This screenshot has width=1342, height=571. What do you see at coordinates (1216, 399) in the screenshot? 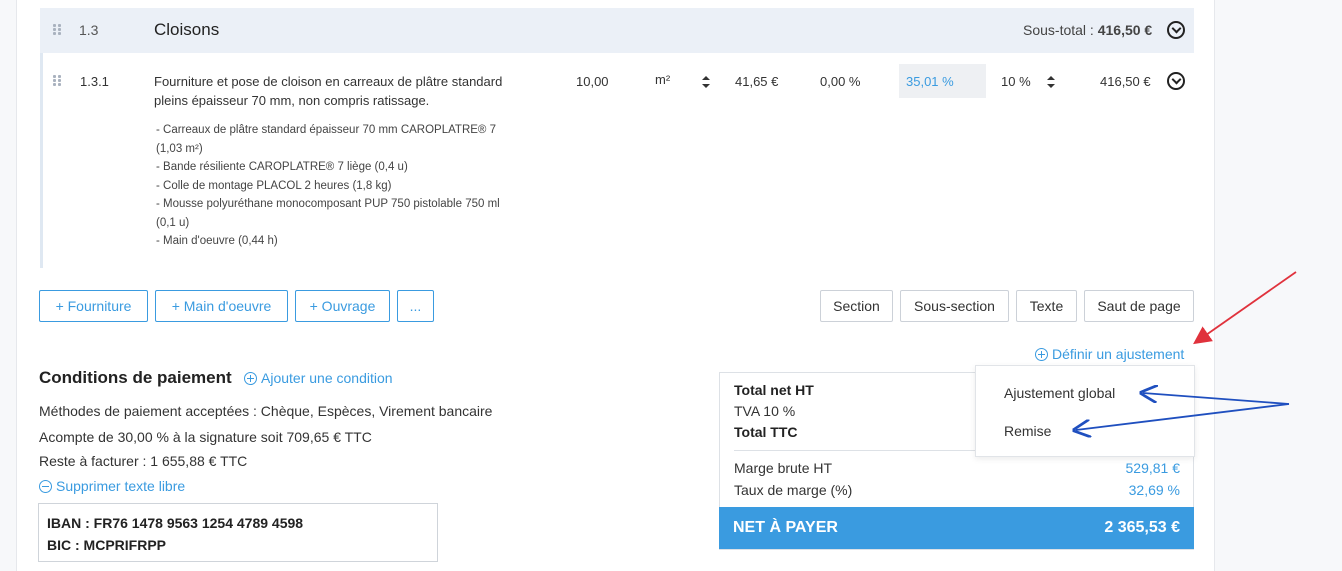
I see `blue-arrow-global` at bounding box center [1216, 399].